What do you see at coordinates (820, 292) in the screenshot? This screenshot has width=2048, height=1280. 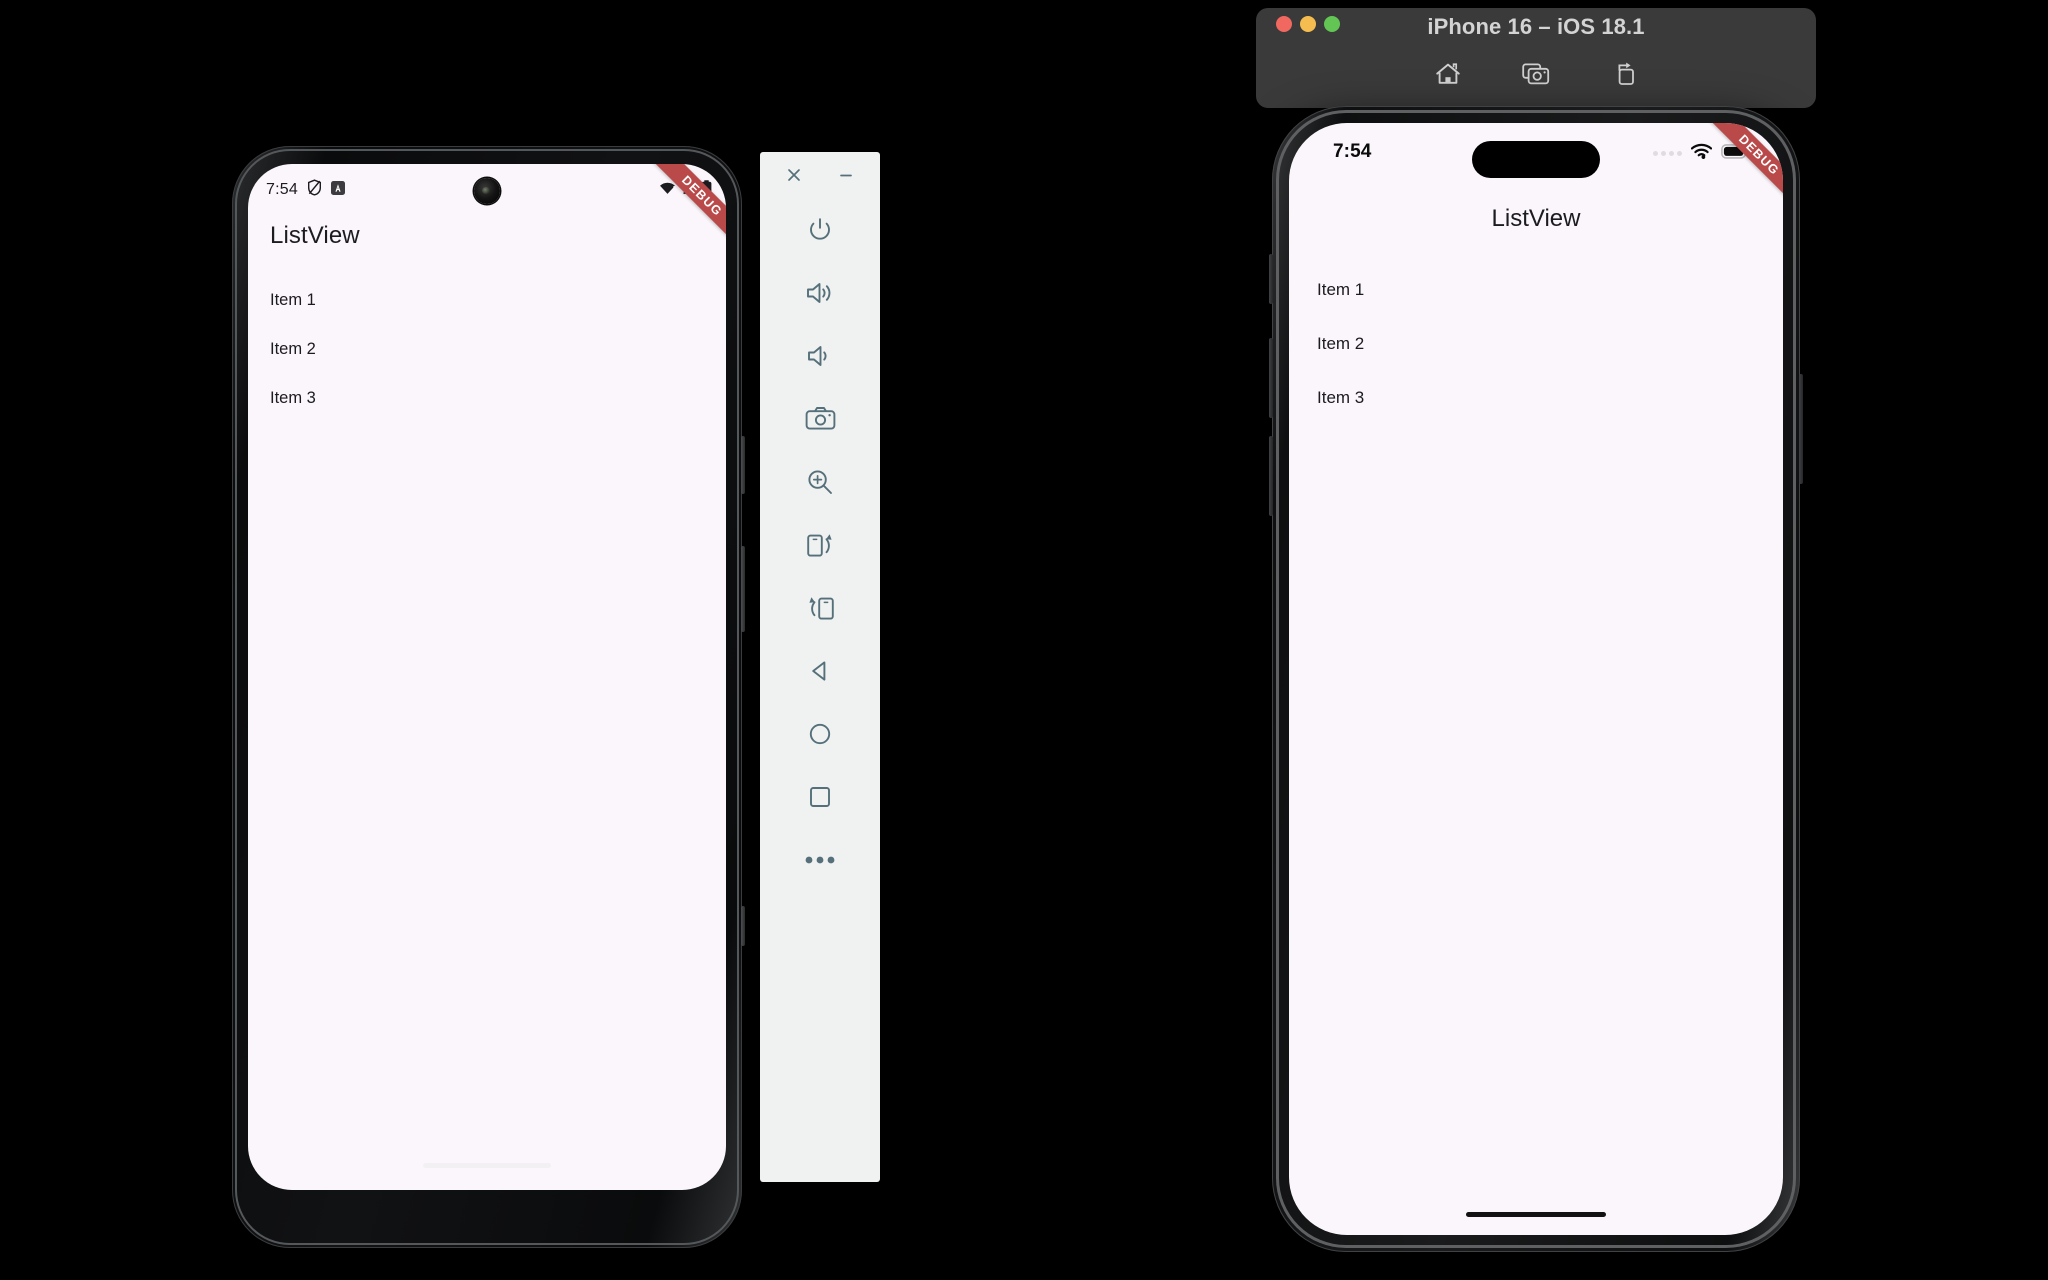 I see `volume-up-icon` at bounding box center [820, 292].